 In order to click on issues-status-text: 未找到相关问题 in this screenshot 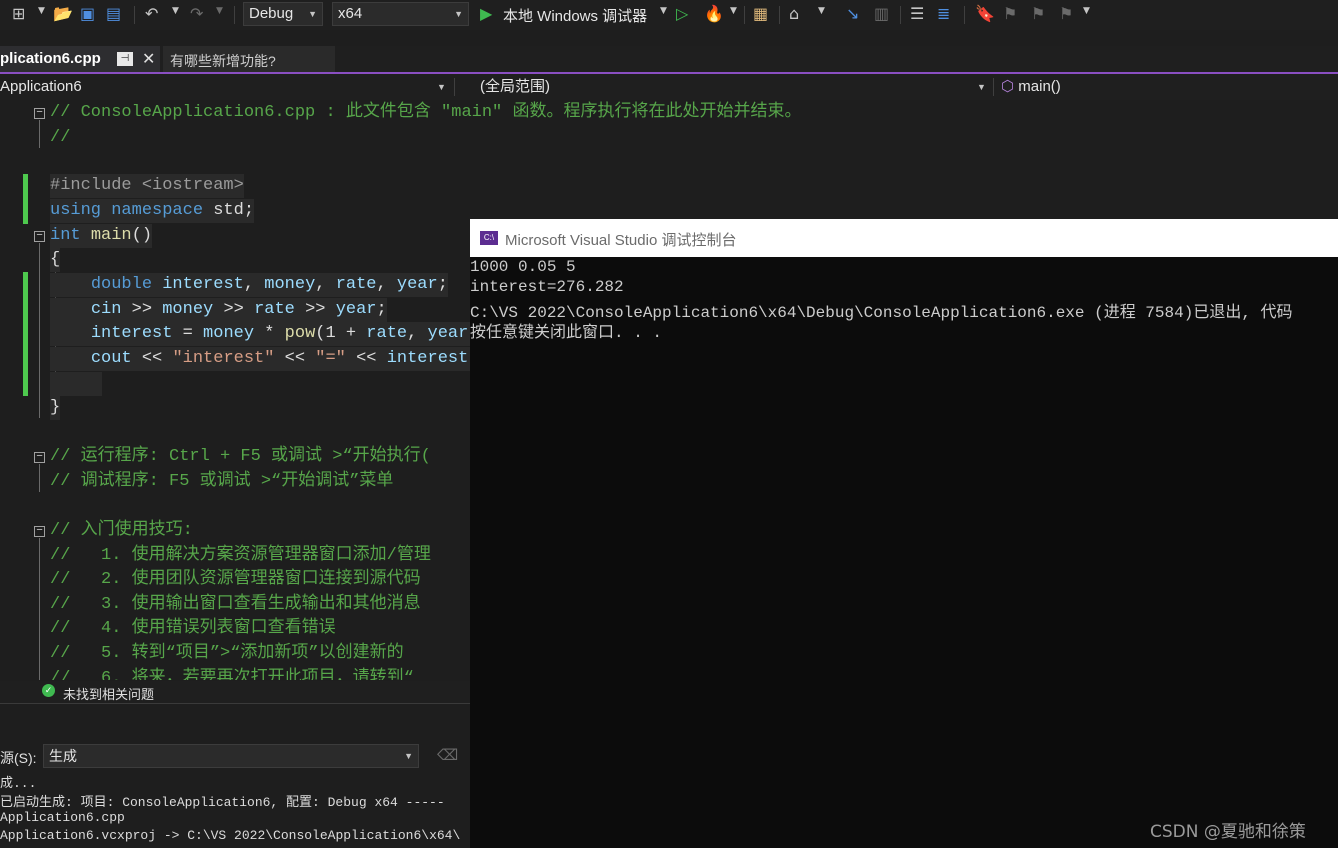, I will do `click(108, 693)`.